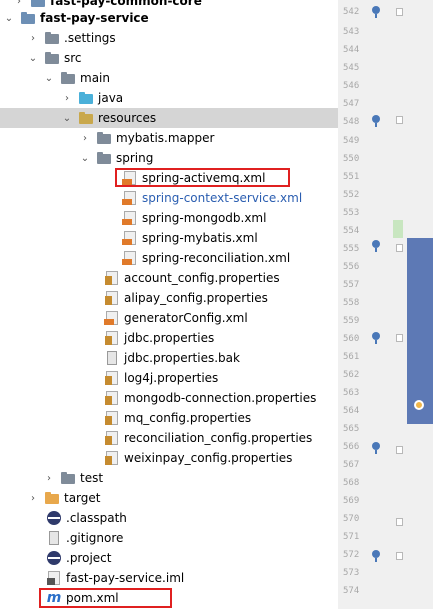 This screenshot has width=433, height=609. I want to click on tree-item-gitignore: .gitignore, so click(169, 538).